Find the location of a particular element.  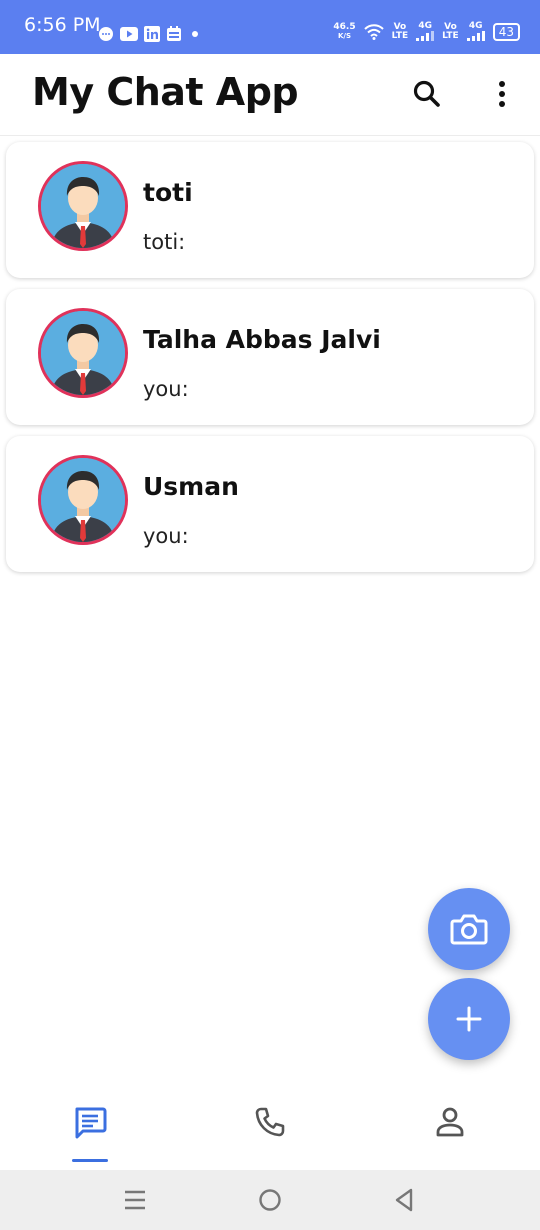

chat-bubble-icon is located at coordinates (106, 34).